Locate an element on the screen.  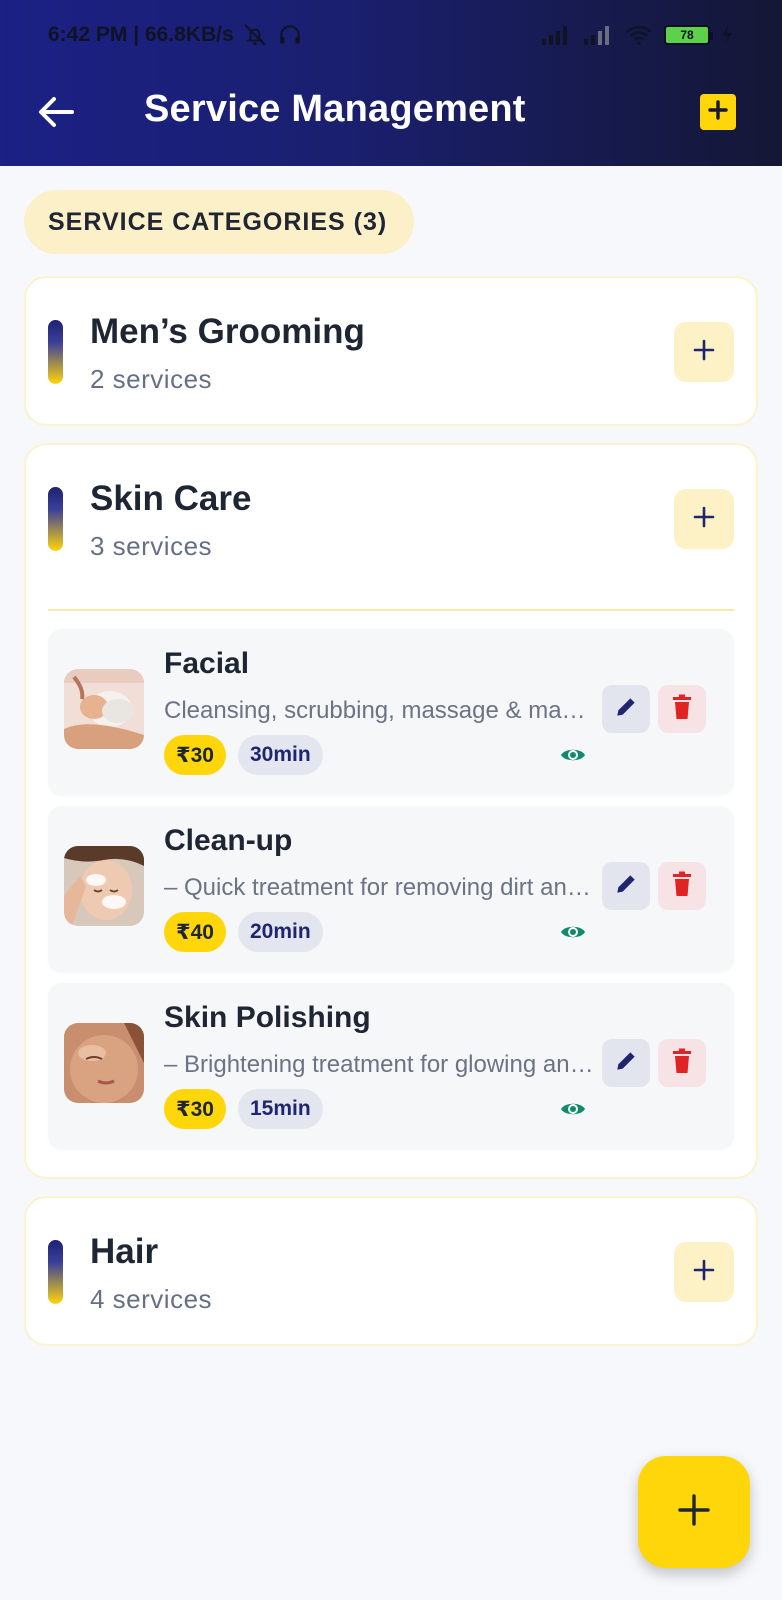
service-name: Skin Polishing is located at coordinates (267, 1017).